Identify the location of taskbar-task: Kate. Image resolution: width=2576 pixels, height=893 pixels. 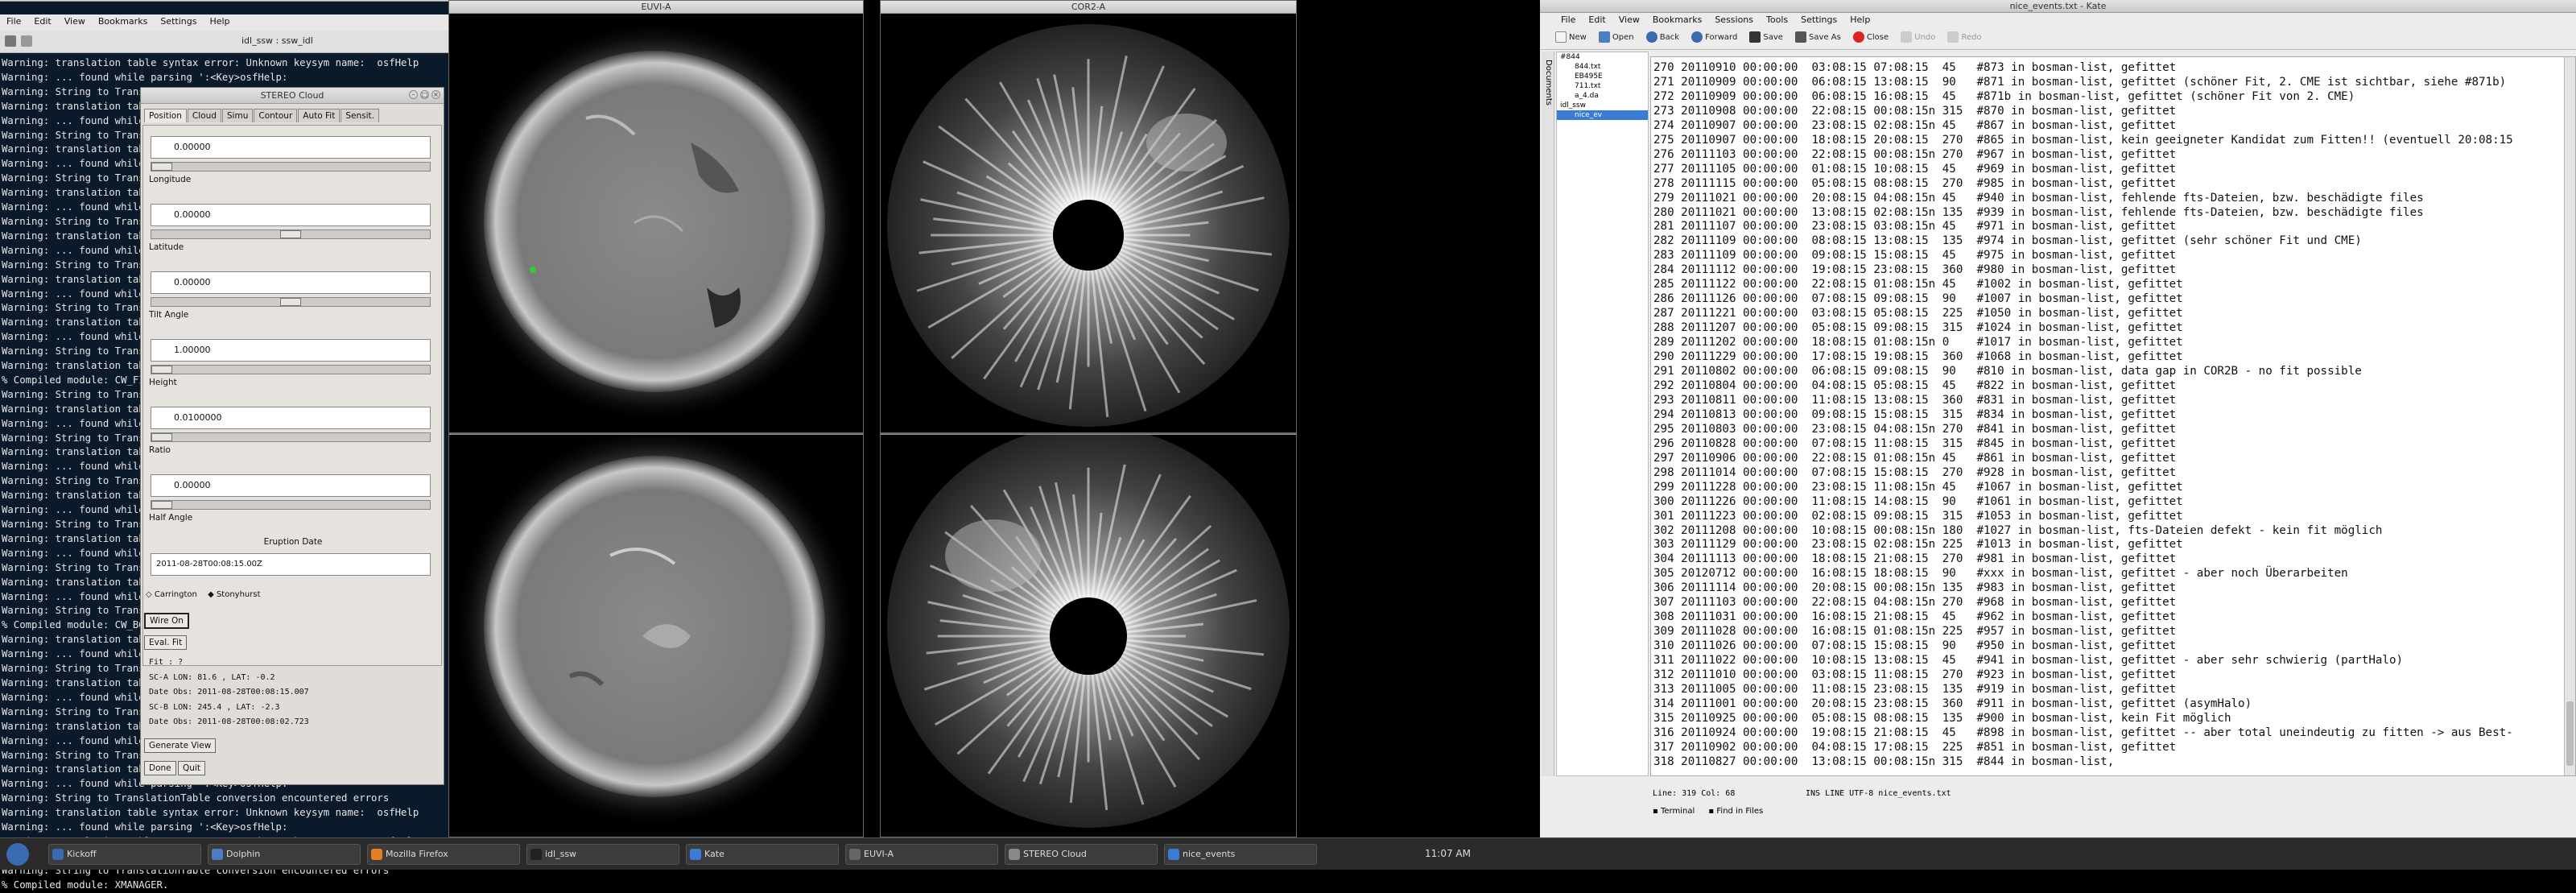
(762, 855).